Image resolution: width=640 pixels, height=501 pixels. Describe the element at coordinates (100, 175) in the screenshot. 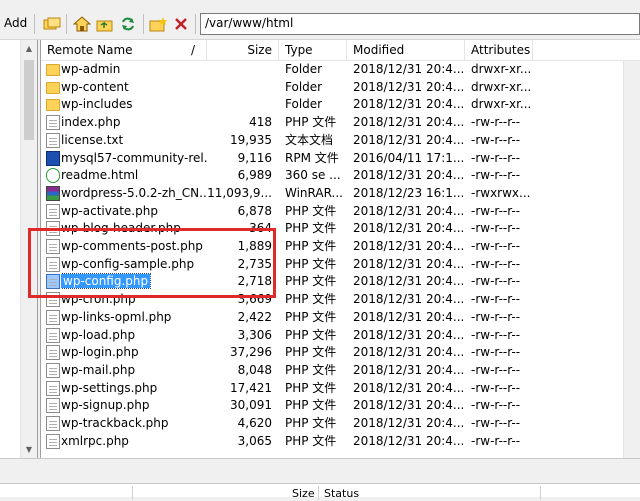

I see `file-name-text: readme.html` at that location.